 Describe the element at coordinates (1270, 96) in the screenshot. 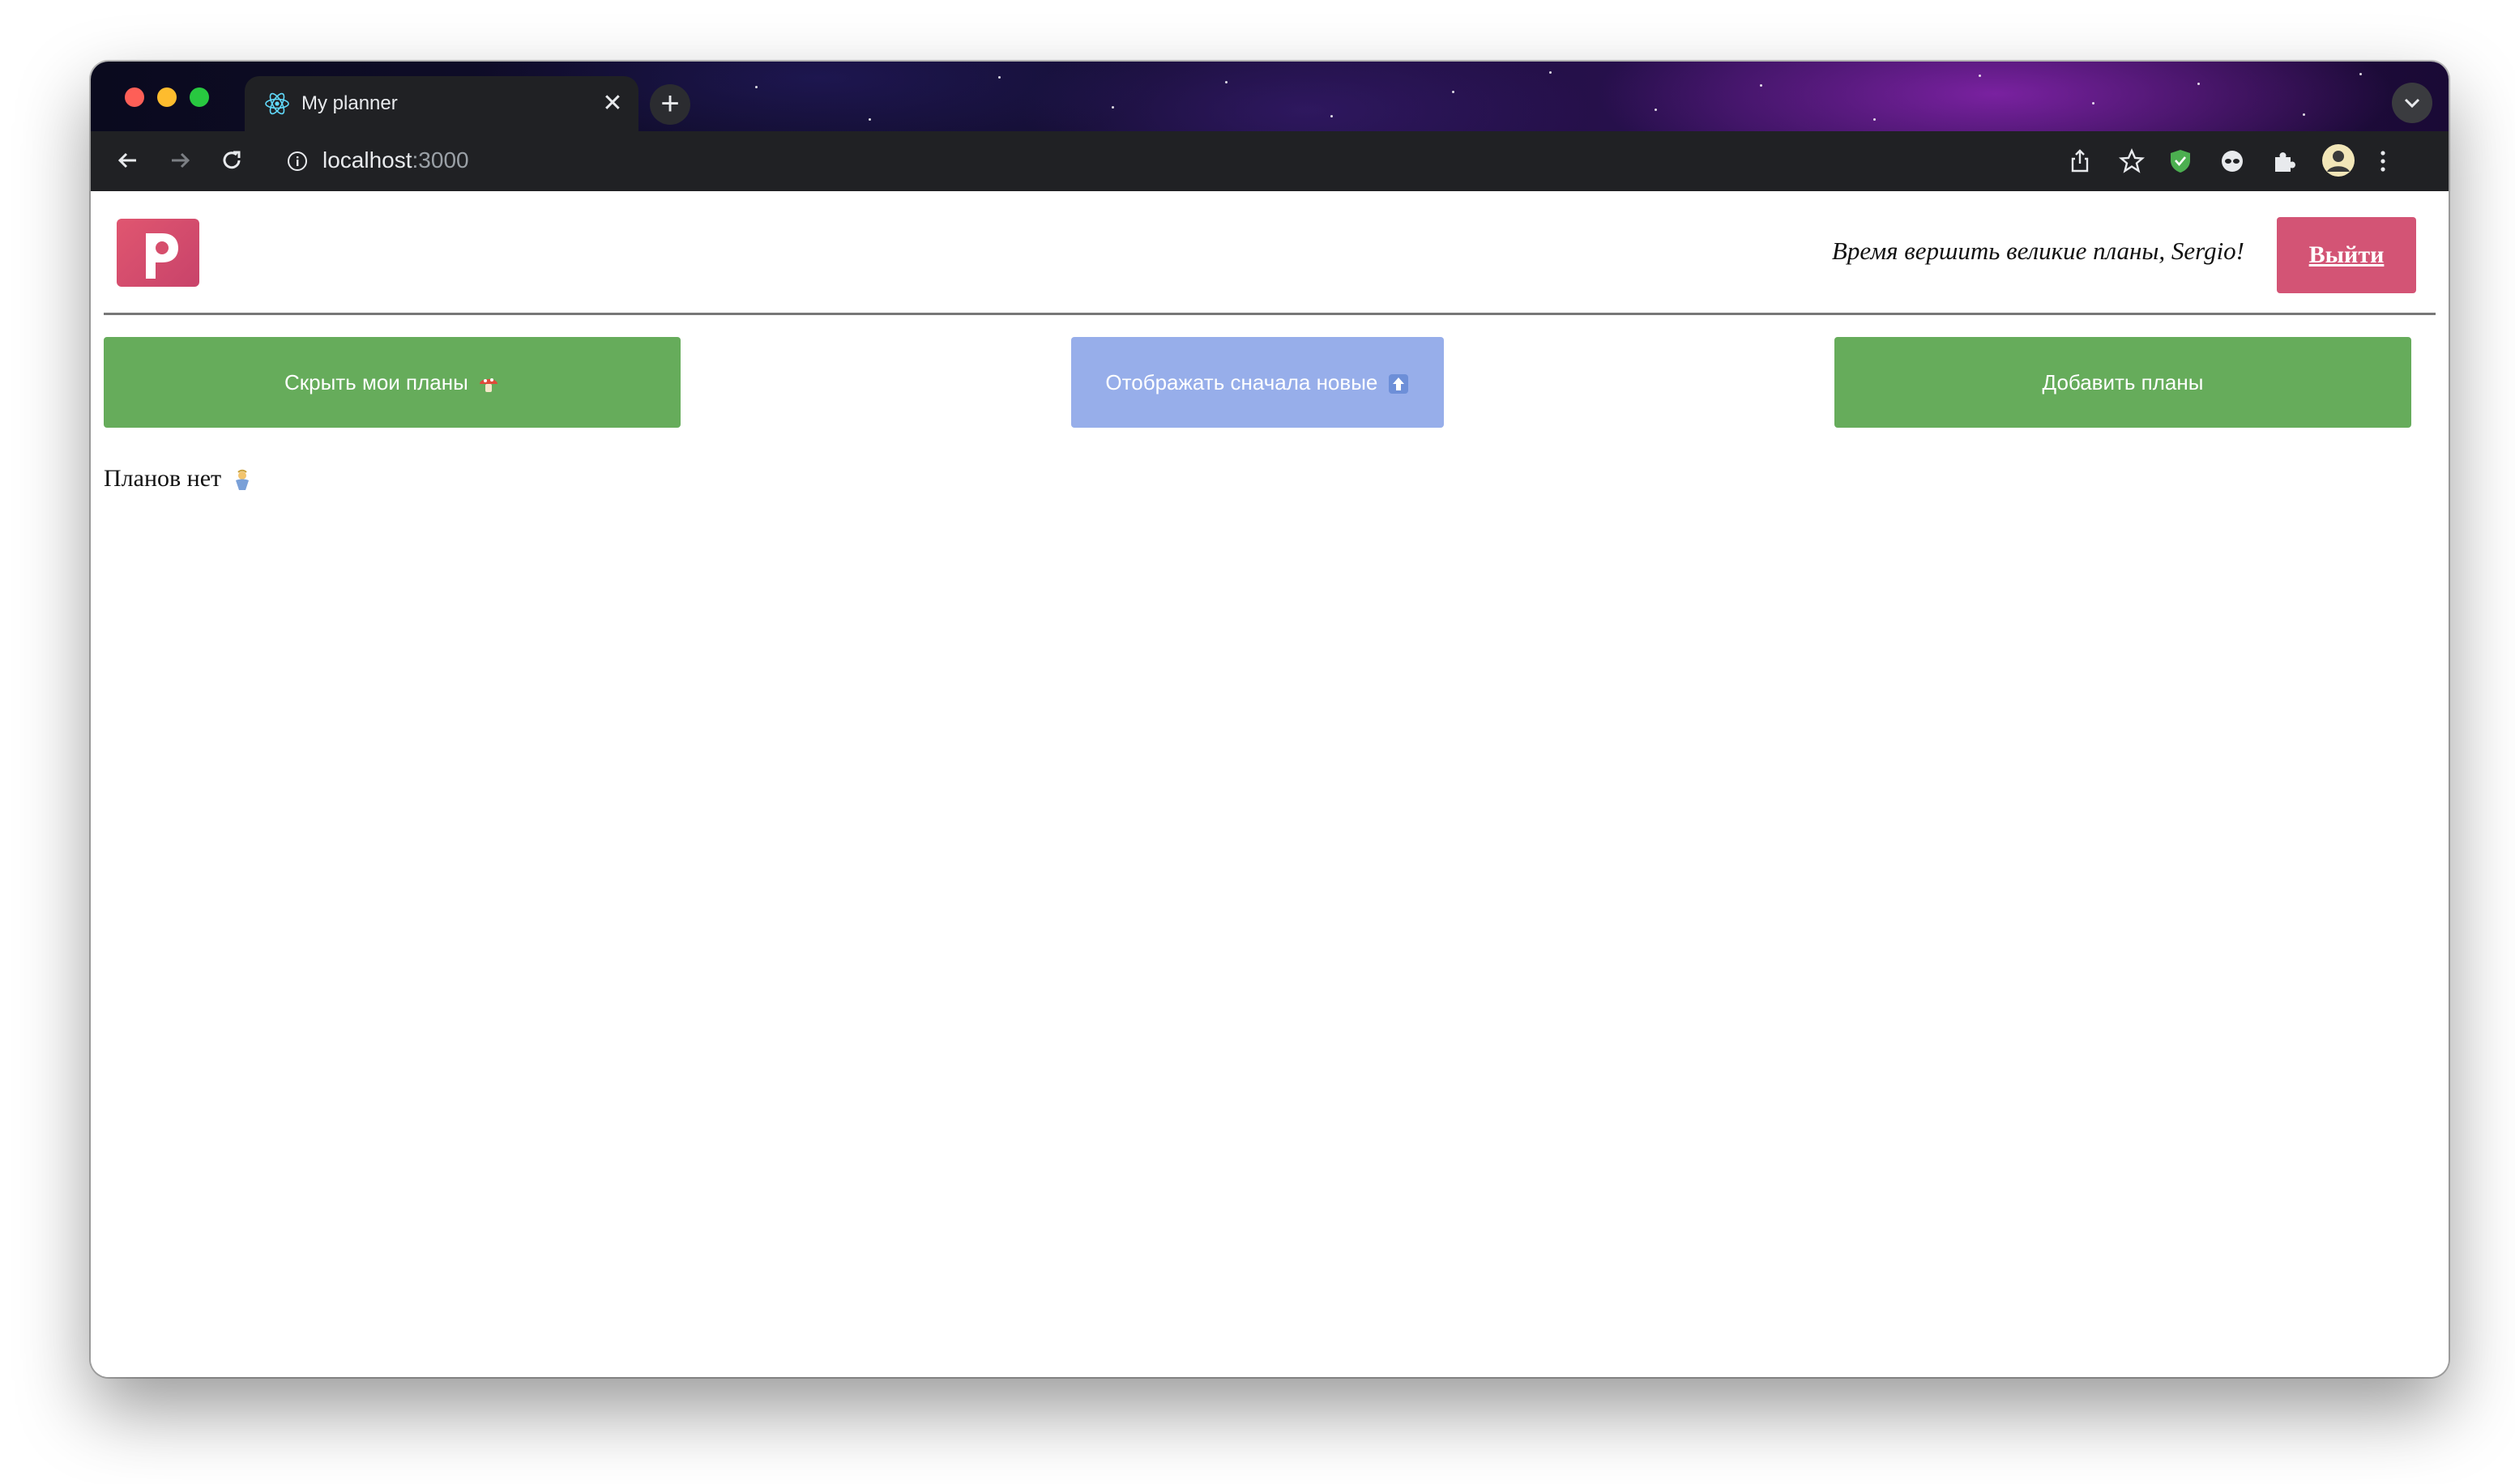

I see `tab-strip: My planner ✕ +` at that location.